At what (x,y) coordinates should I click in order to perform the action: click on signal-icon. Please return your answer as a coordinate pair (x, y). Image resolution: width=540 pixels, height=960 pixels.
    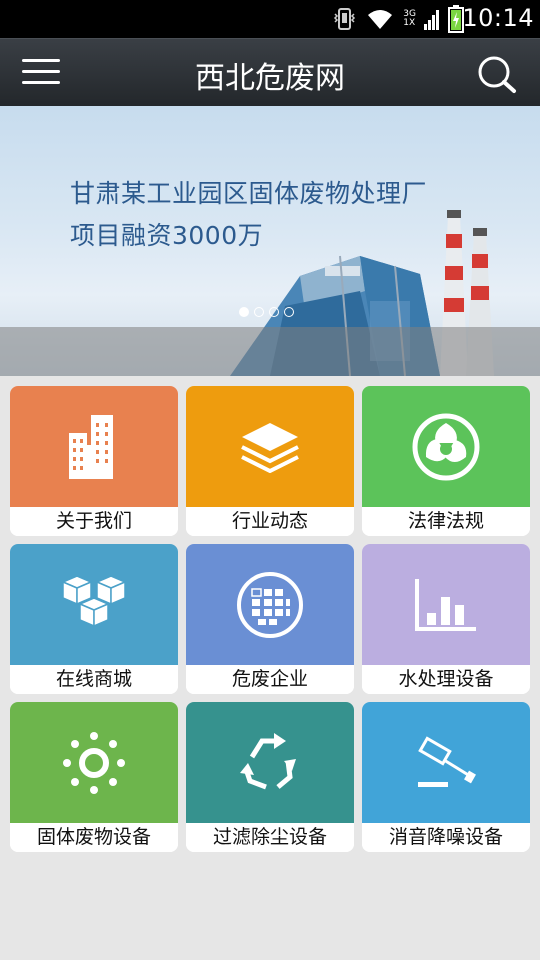
    Looking at the image, I should click on (431, 20).